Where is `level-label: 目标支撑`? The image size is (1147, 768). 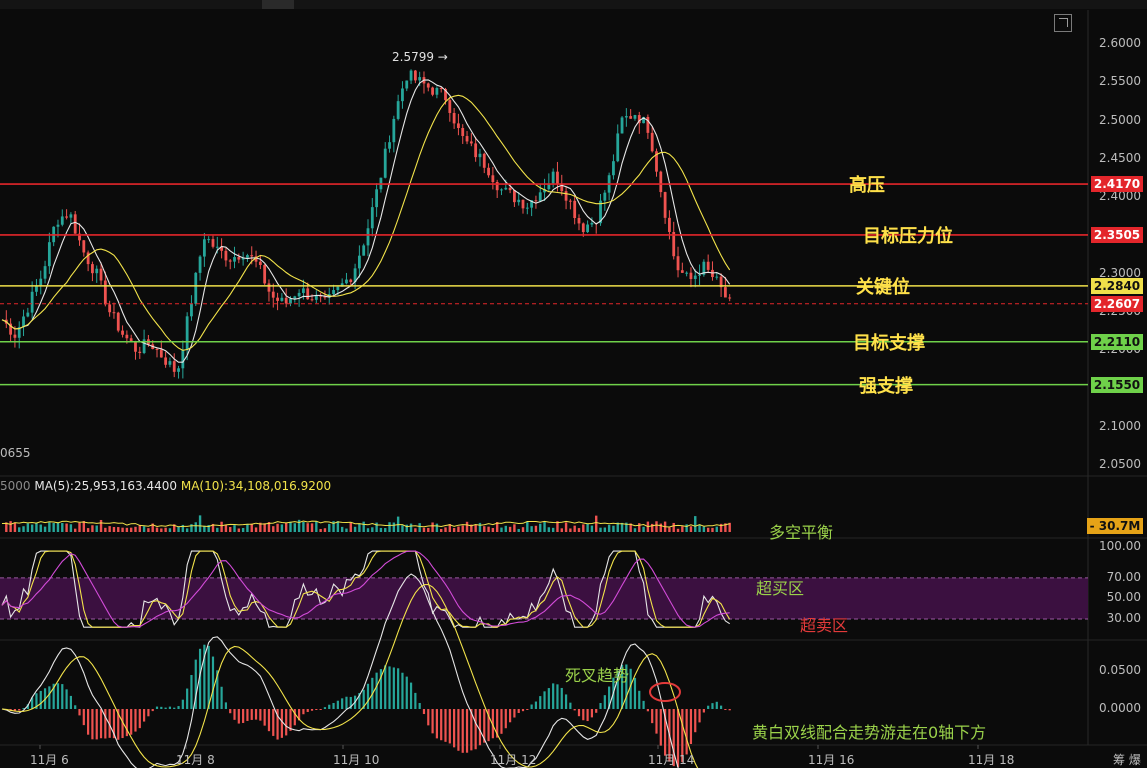 level-label: 目标支撑 is located at coordinates (889, 343).